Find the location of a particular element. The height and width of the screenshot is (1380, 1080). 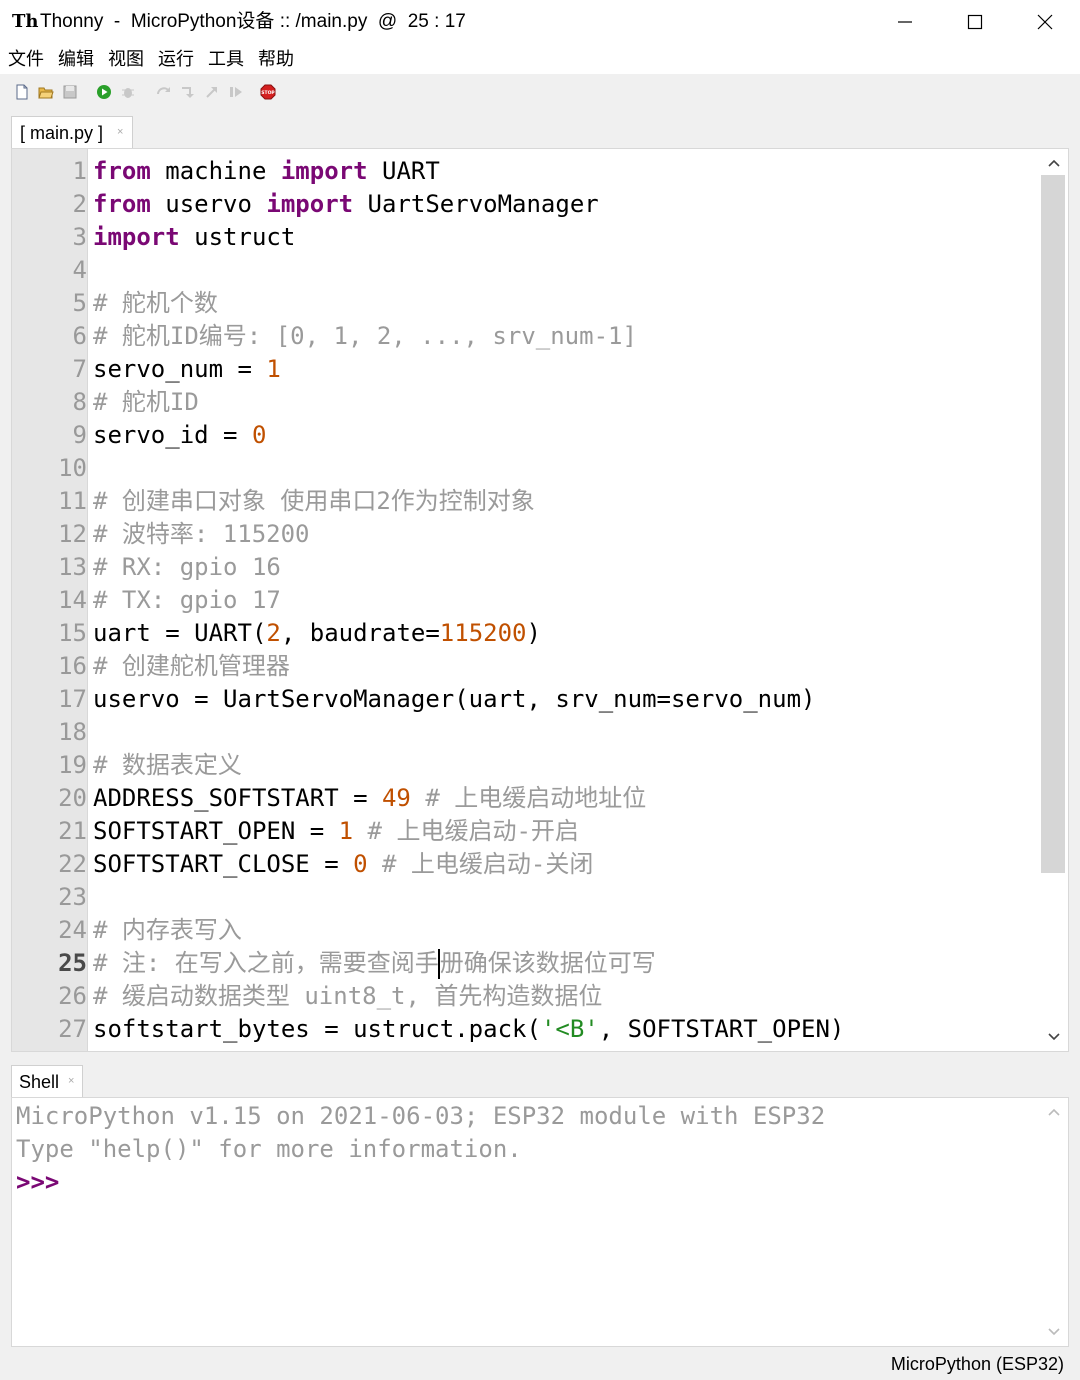

menu-tools: 工具 is located at coordinates (226, 59).